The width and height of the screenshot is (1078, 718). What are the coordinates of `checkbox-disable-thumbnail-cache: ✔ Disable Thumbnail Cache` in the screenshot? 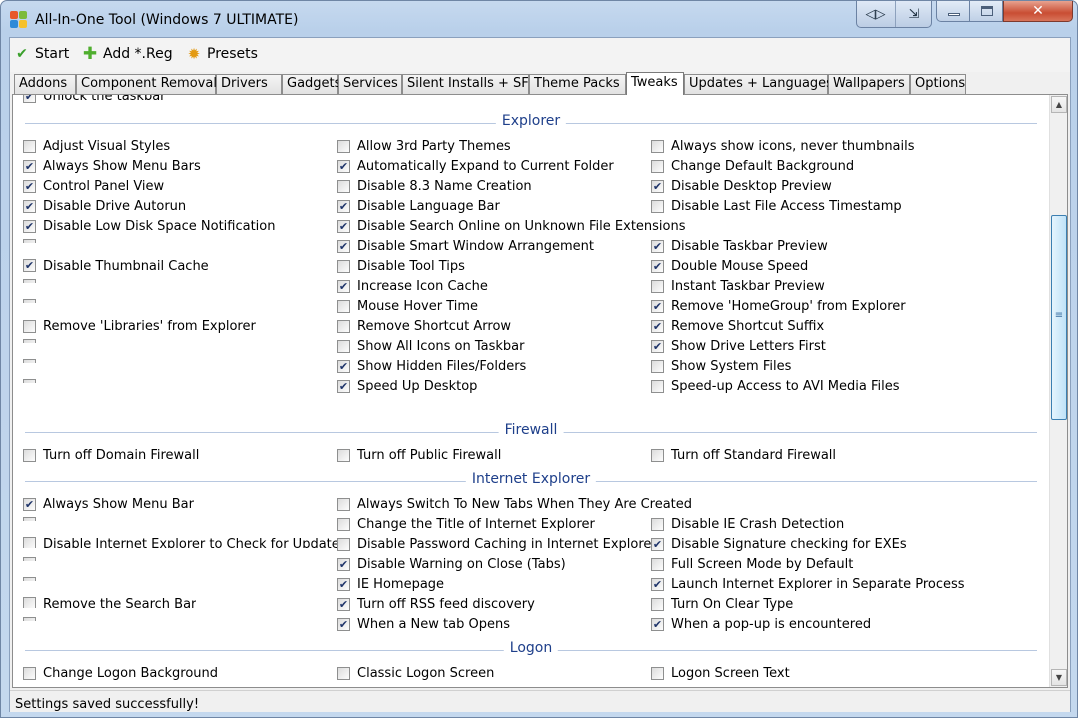 It's located at (116, 266).